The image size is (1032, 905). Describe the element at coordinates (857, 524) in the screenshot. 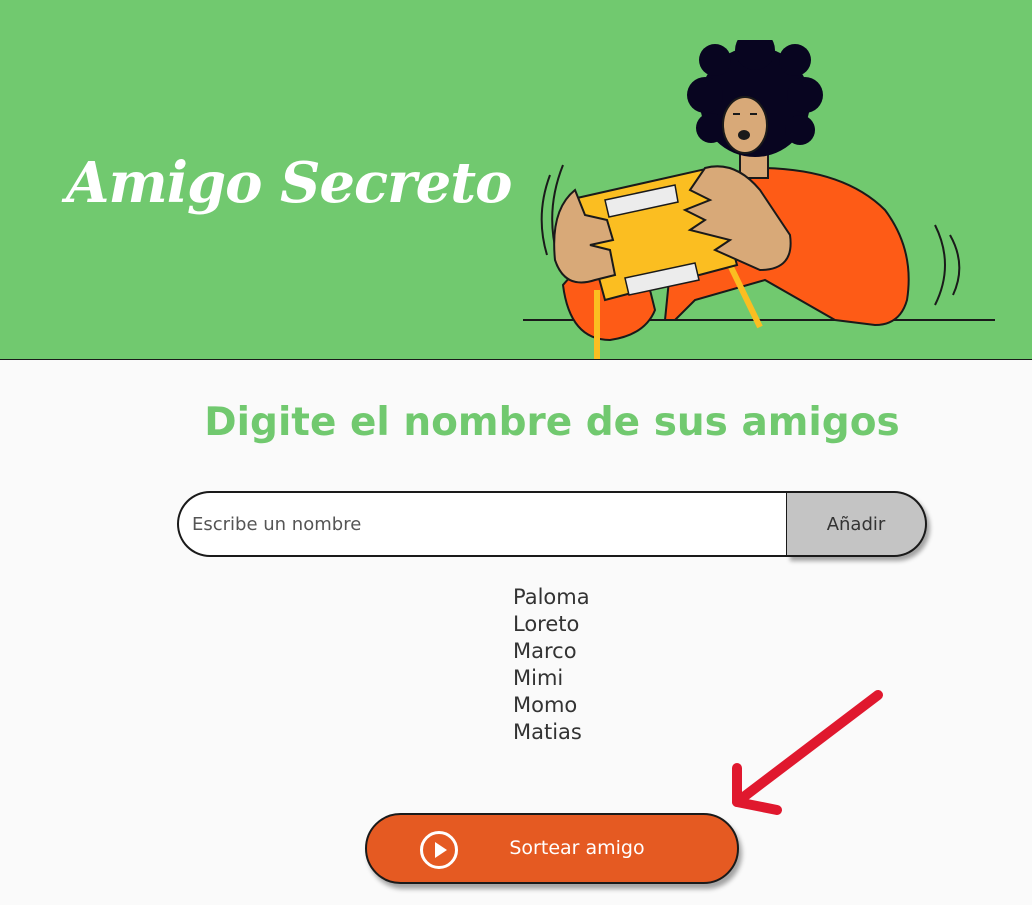

I see `add-button: Añadir` at that location.